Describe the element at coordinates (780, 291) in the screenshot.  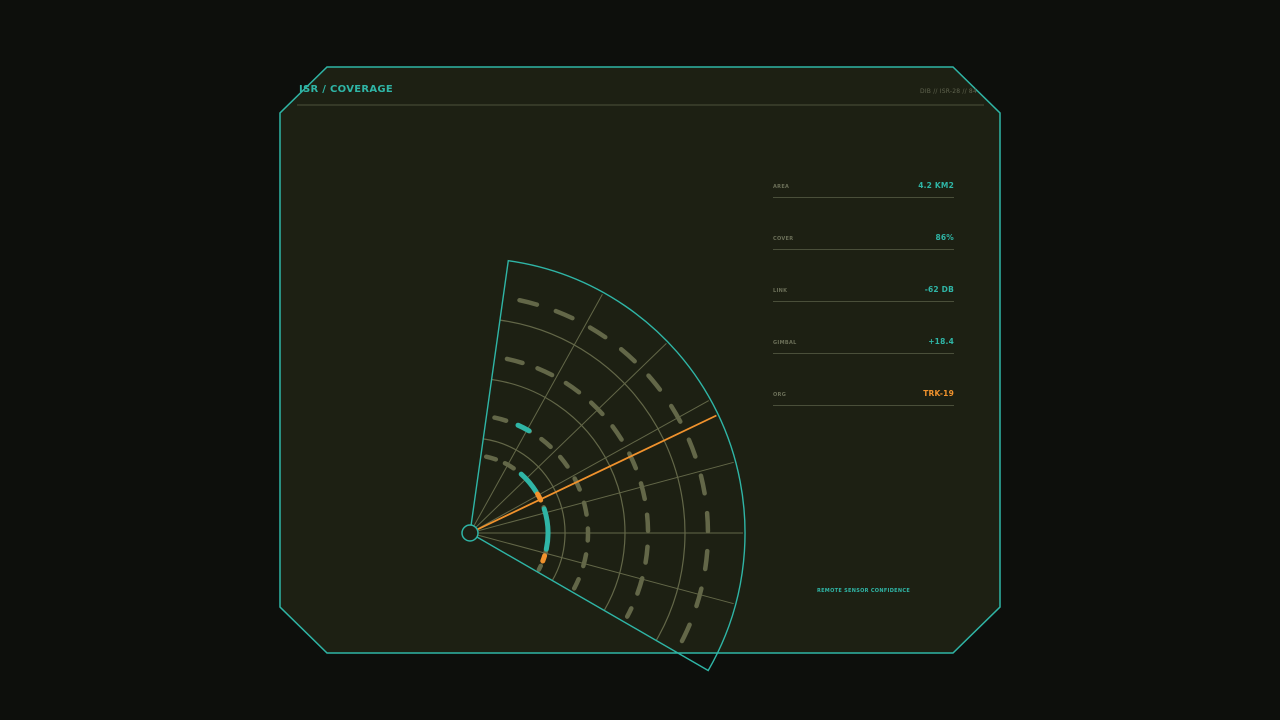
I see `stat-label: LINK` at that location.